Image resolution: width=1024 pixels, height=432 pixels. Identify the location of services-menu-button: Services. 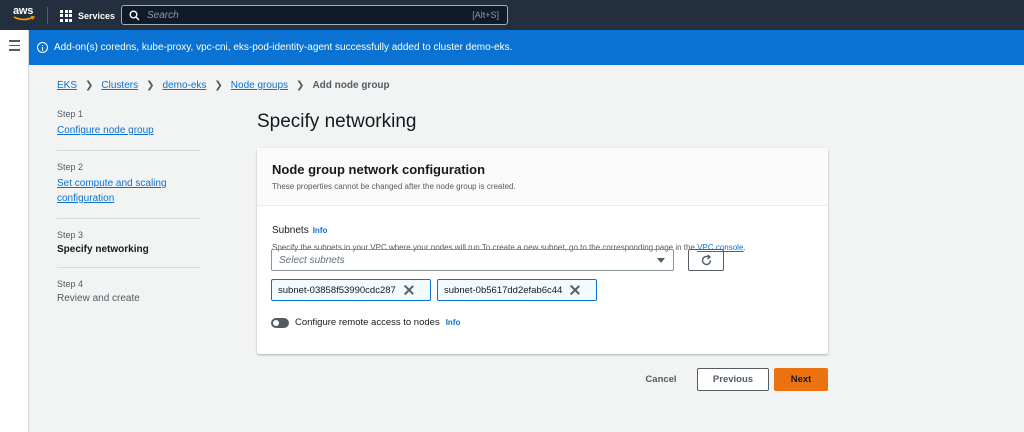
(87, 15).